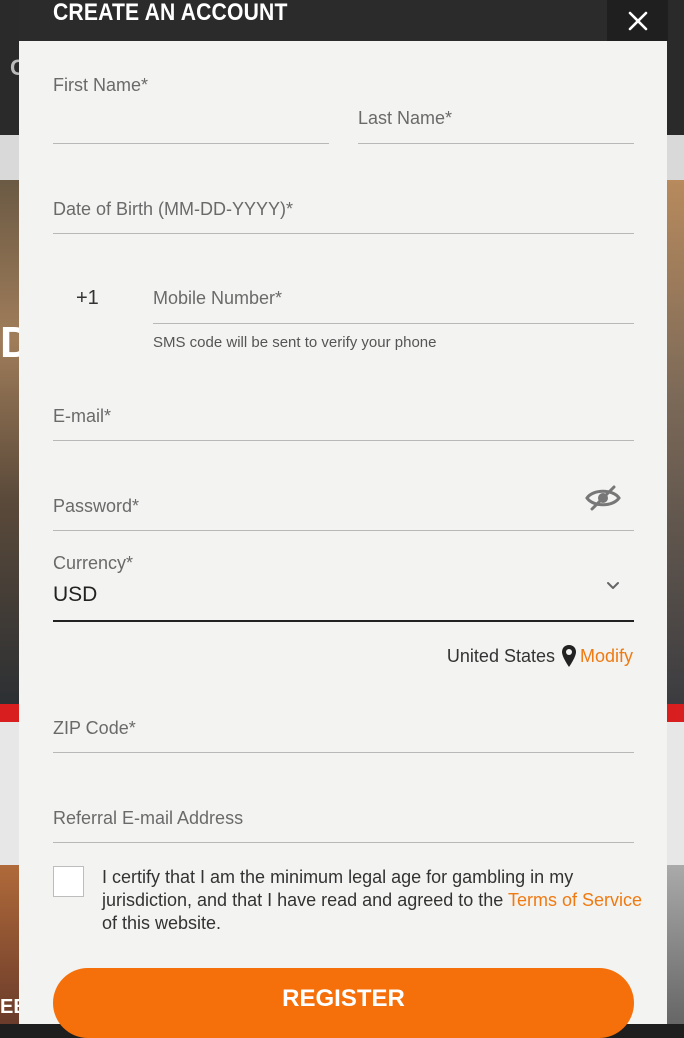 The image size is (684, 1038). What do you see at coordinates (343, 585) in the screenshot?
I see `currency-select` at bounding box center [343, 585].